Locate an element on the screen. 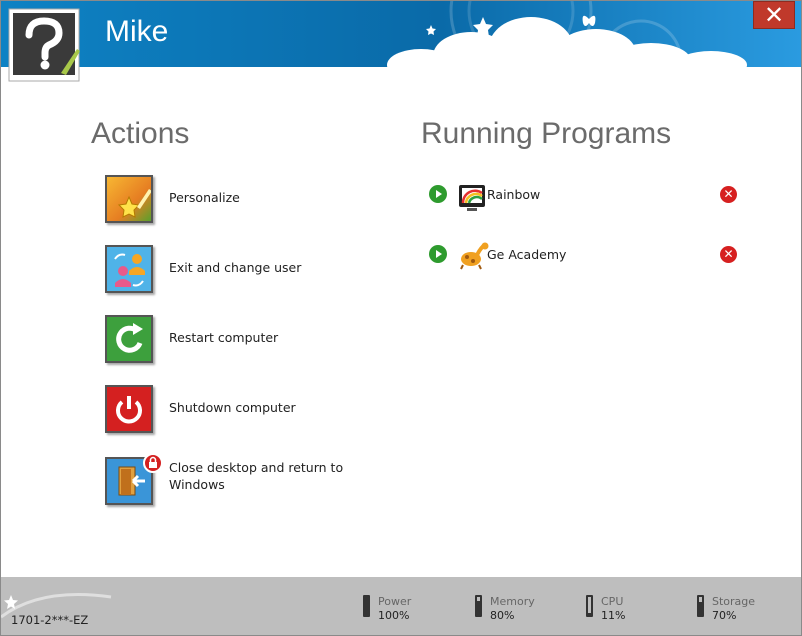 The height and width of the screenshot is (636, 802). lock-badge-icon is located at coordinates (153, 463).